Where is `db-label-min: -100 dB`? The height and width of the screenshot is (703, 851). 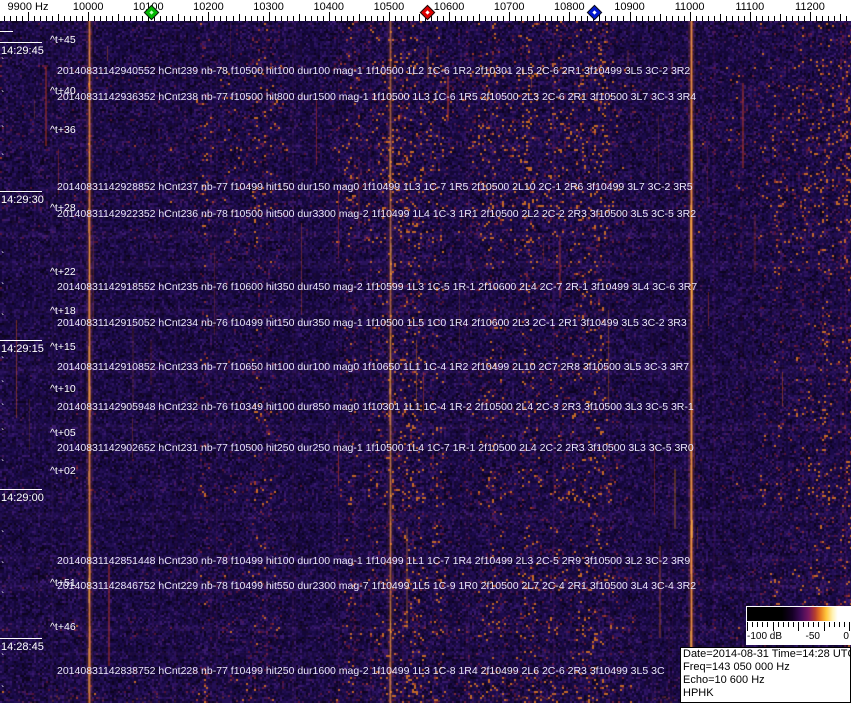
db-label-min: -100 dB is located at coordinates (765, 636).